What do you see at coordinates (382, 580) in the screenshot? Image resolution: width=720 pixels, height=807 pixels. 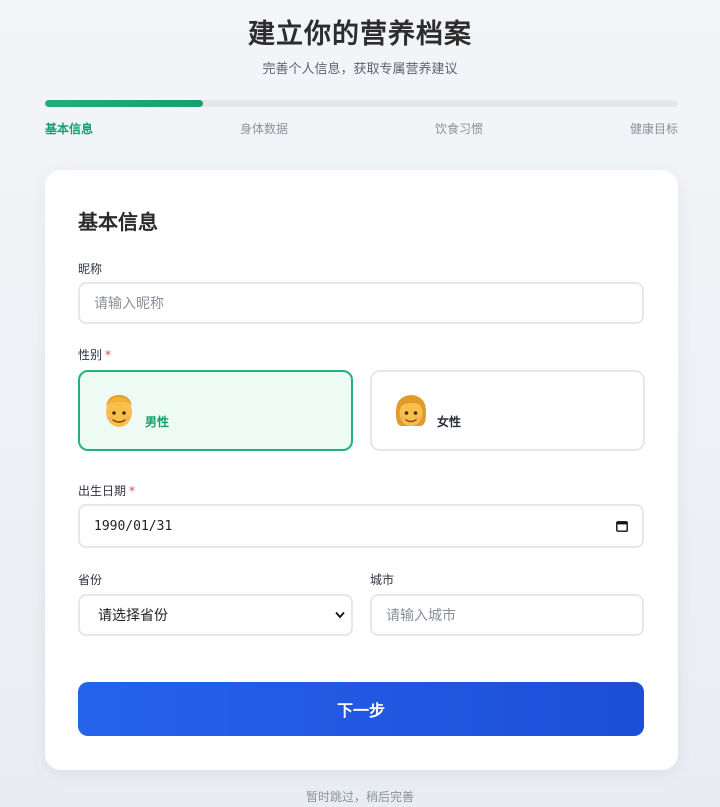 I see `city-label: 城市` at bounding box center [382, 580].